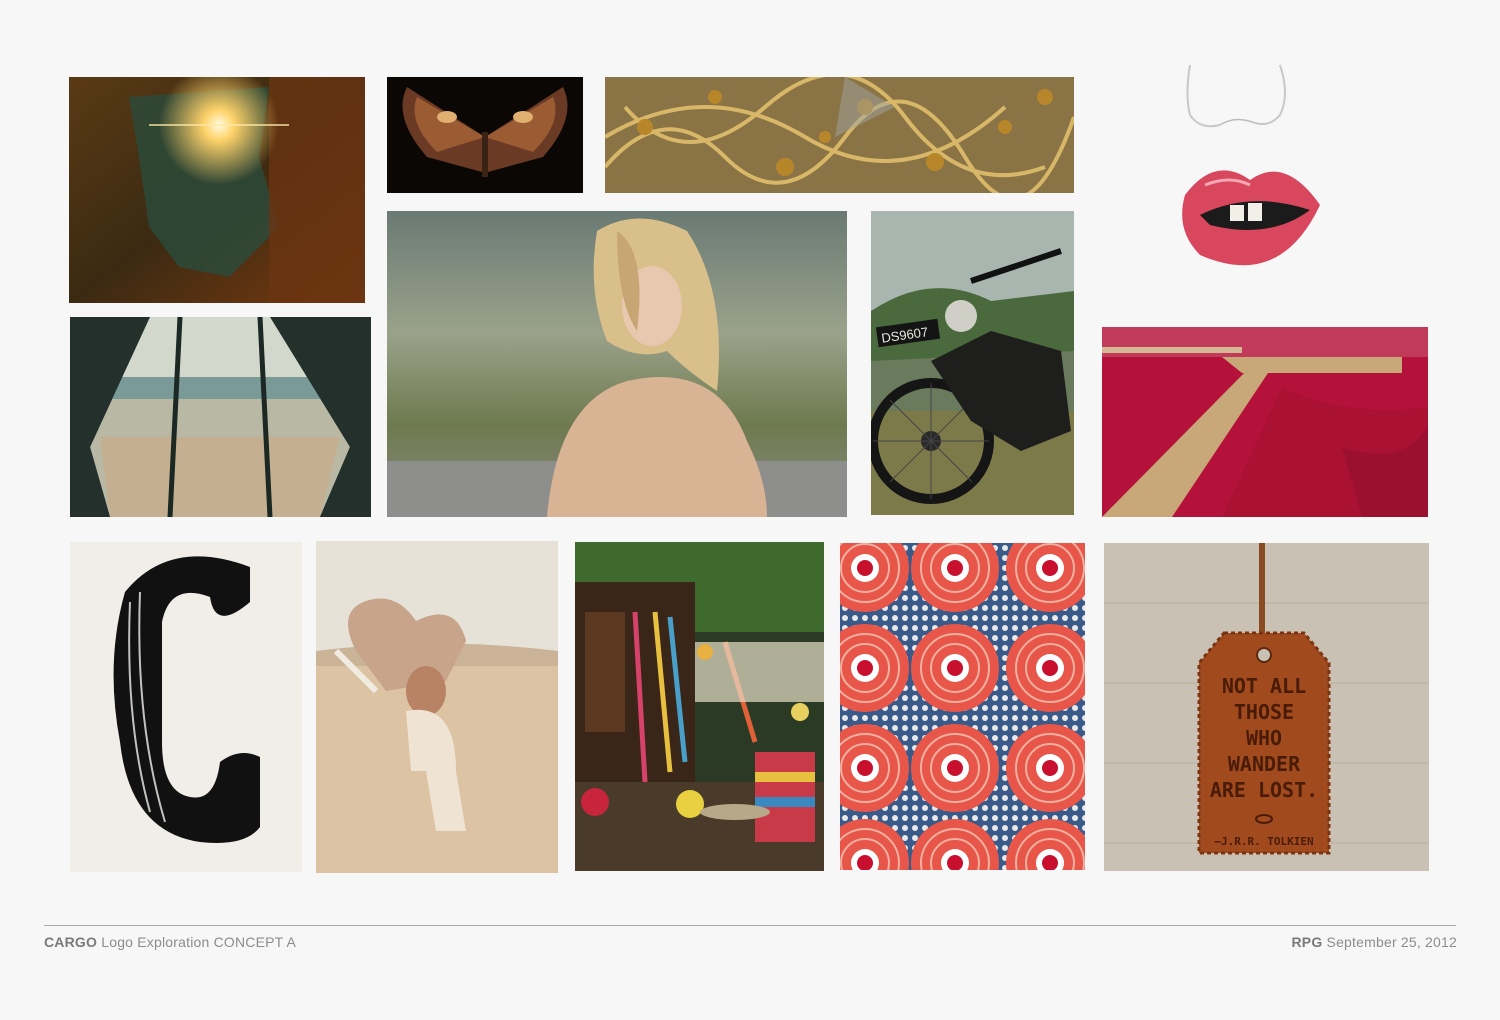  I want to click on footer-divider, so click(750, 925).